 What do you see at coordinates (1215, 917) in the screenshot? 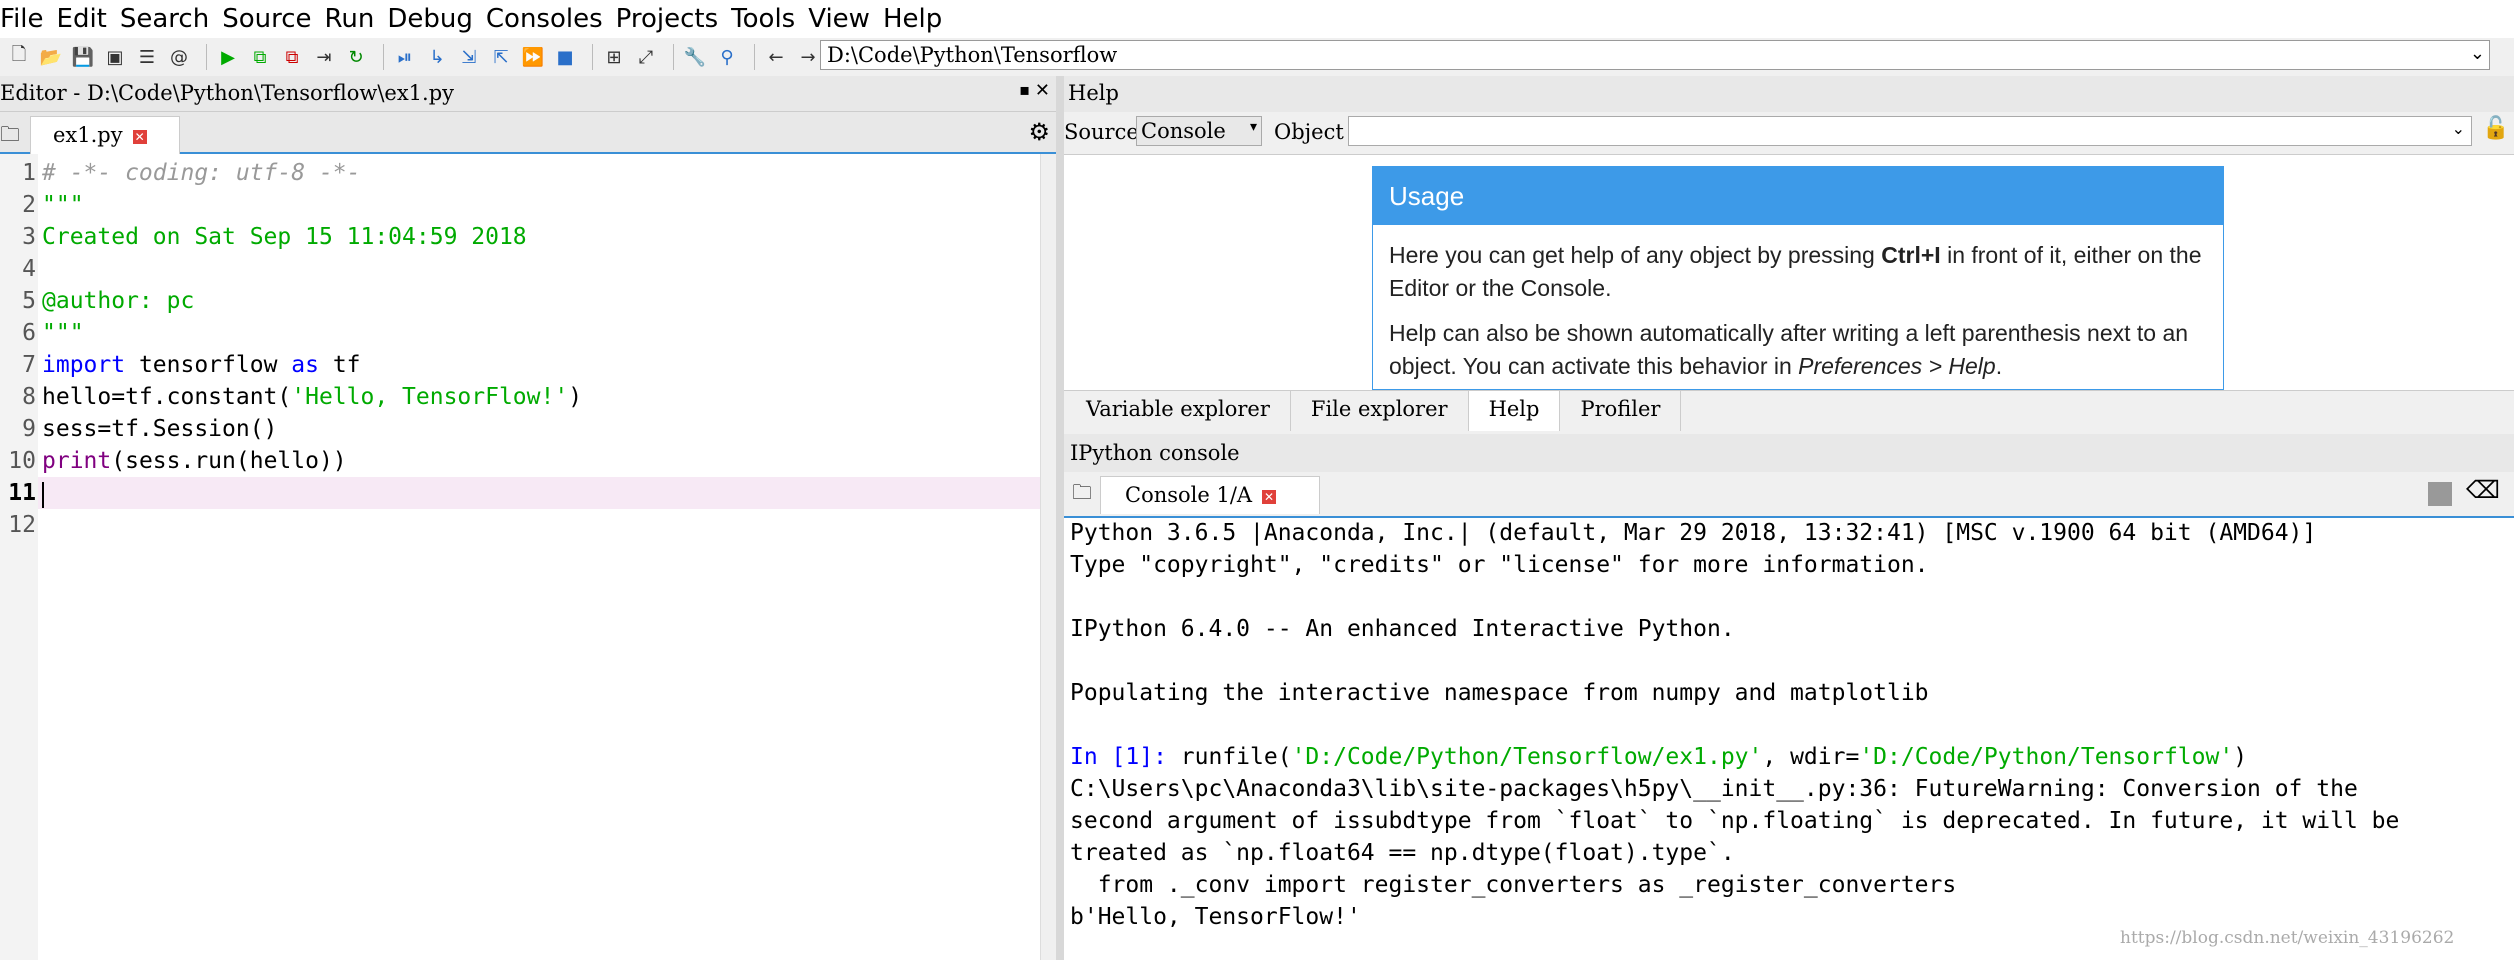
I see `console-line: b'Hello, TensorFlow!'` at bounding box center [1215, 917].